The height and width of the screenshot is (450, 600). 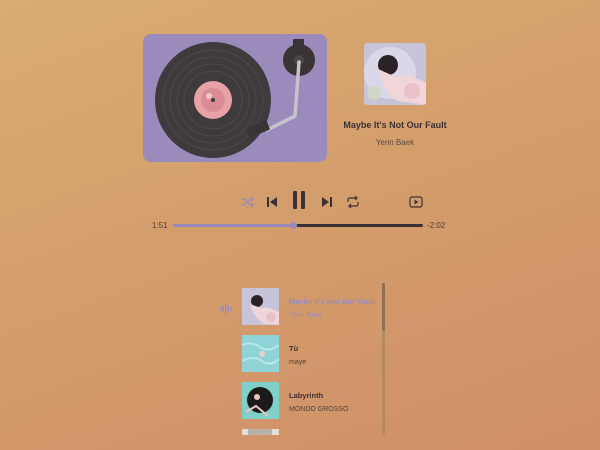 I want to click on skip-previous-icon, so click(x=272, y=202).